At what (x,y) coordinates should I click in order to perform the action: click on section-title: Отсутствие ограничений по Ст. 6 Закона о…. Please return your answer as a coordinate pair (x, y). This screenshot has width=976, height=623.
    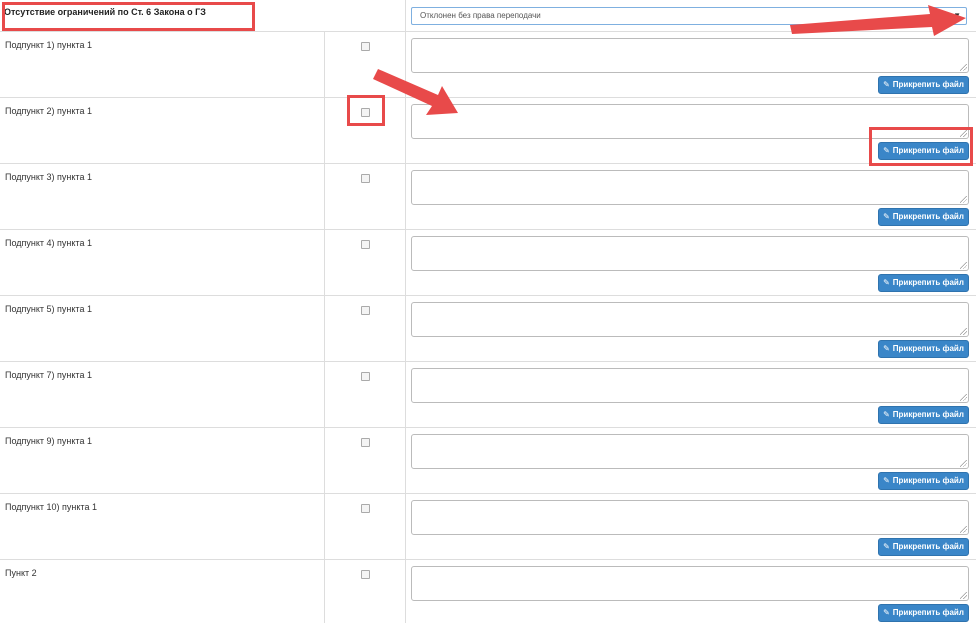
    Looking at the image, I should click on (105, 12).